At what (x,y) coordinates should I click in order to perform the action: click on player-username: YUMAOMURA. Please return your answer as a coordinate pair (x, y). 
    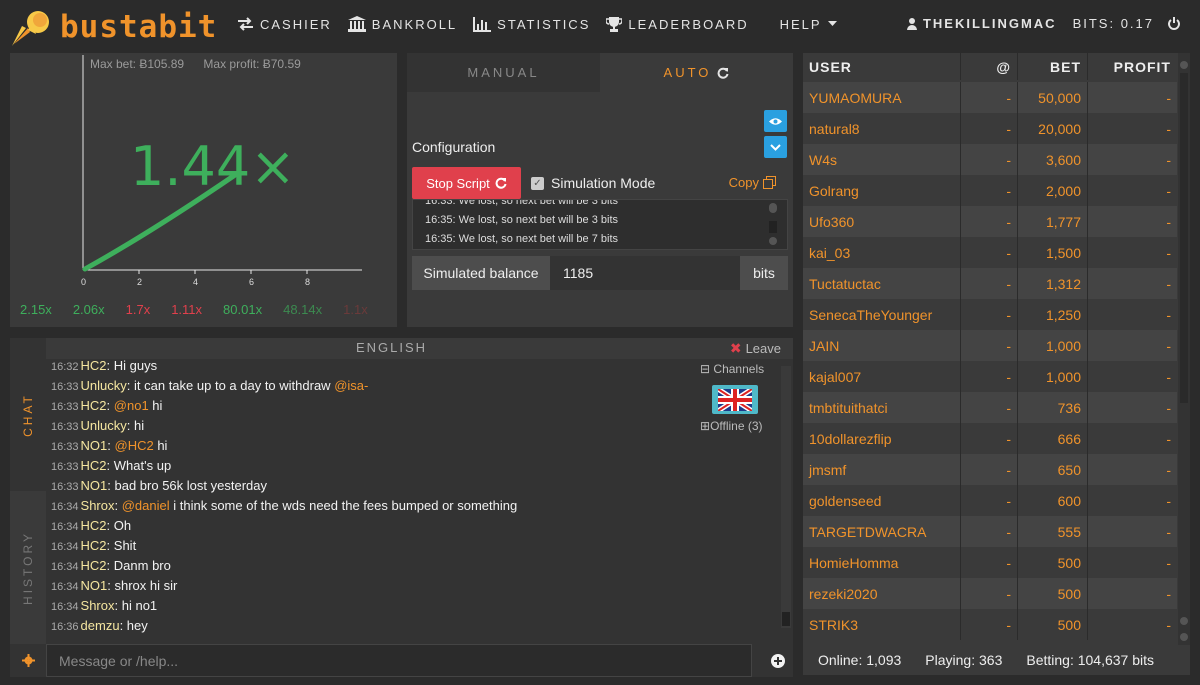
    Looking at the image, I should click on (882, 97).